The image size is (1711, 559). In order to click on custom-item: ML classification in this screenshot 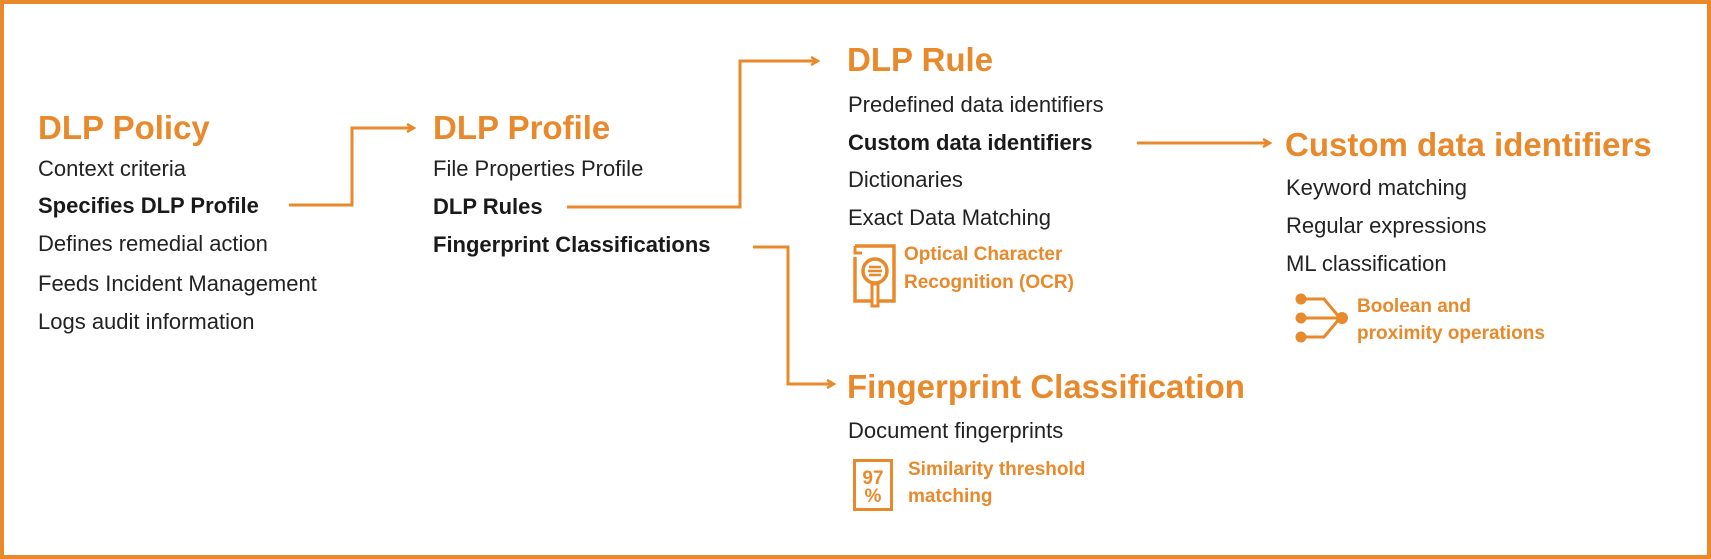, I will do `click(1366, 263)`.